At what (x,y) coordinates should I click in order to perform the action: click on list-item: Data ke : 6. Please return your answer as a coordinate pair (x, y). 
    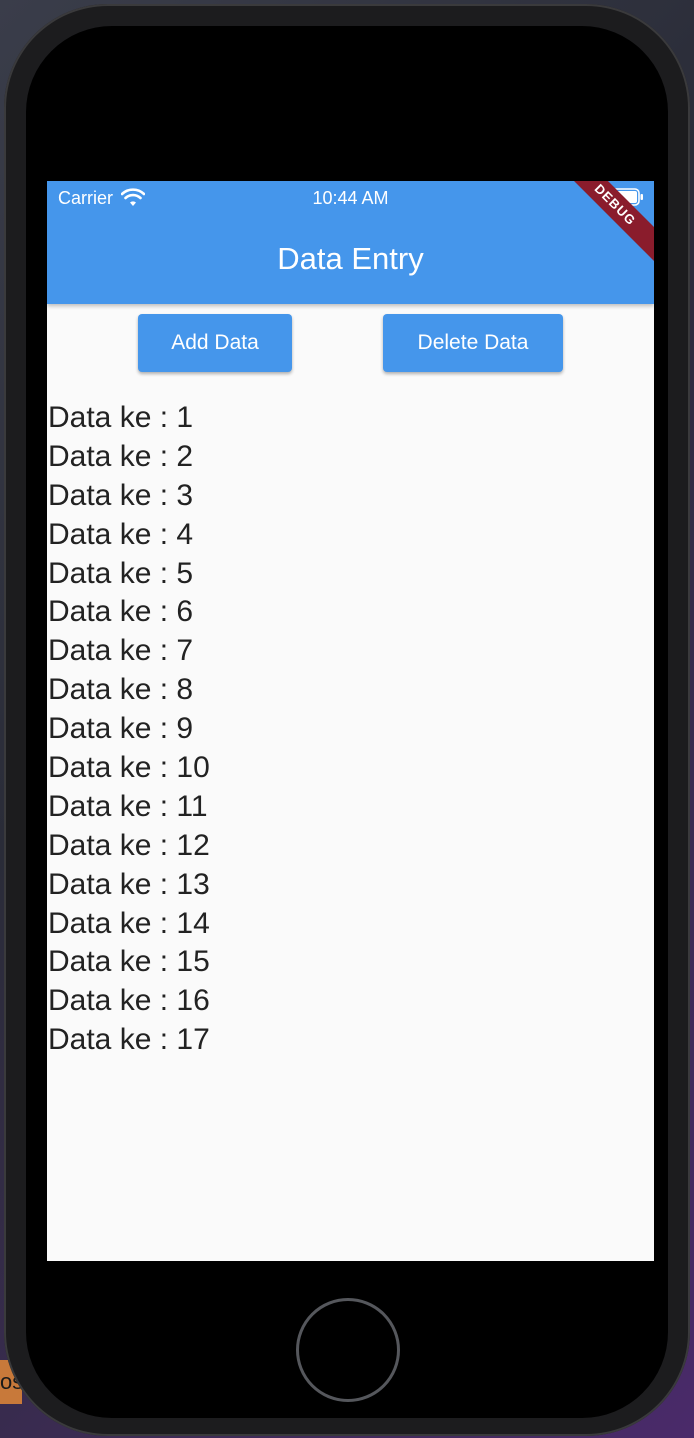
    Looking at the image, I should click on (121, 612).